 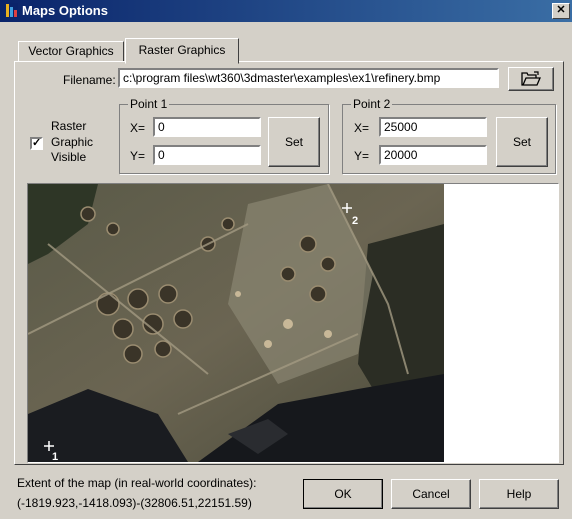 I want to click on point1-title: Point 1, so click(x=149, y=104).